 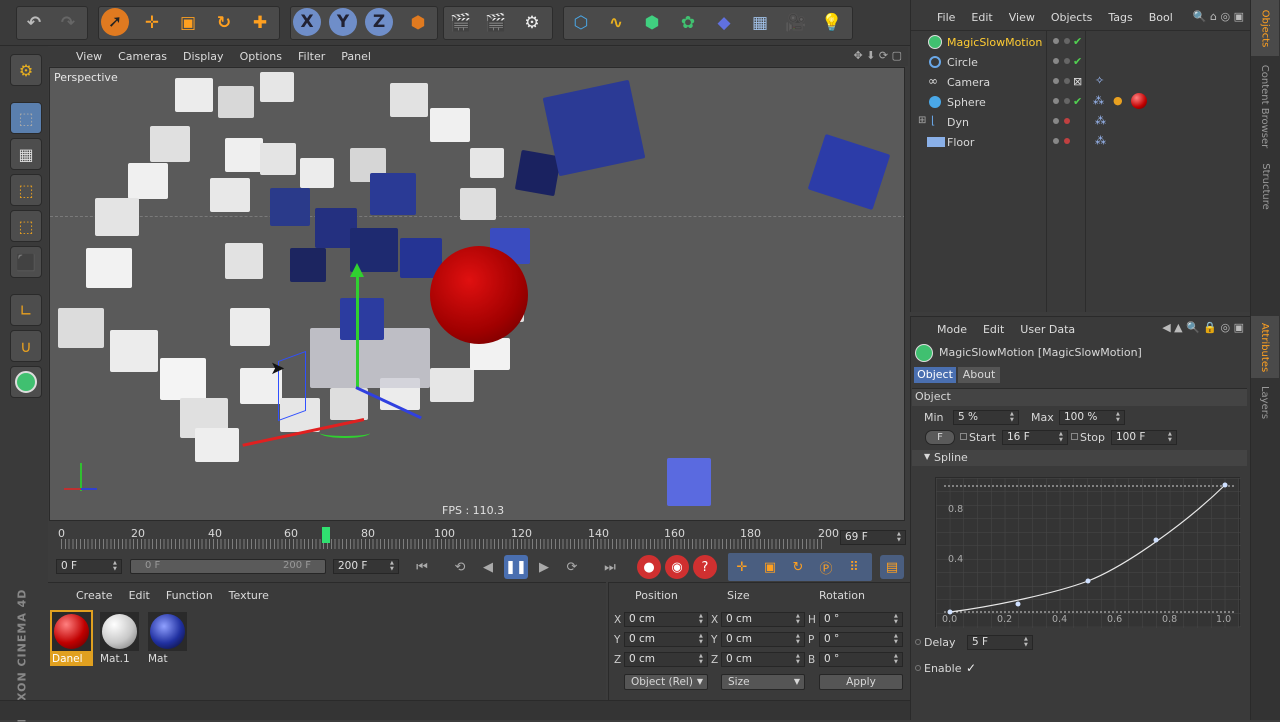 What do you see at coordinates (189, 596) in the screenshot?
I see `material-menu-function: Function` at bounding box center [189, 596].